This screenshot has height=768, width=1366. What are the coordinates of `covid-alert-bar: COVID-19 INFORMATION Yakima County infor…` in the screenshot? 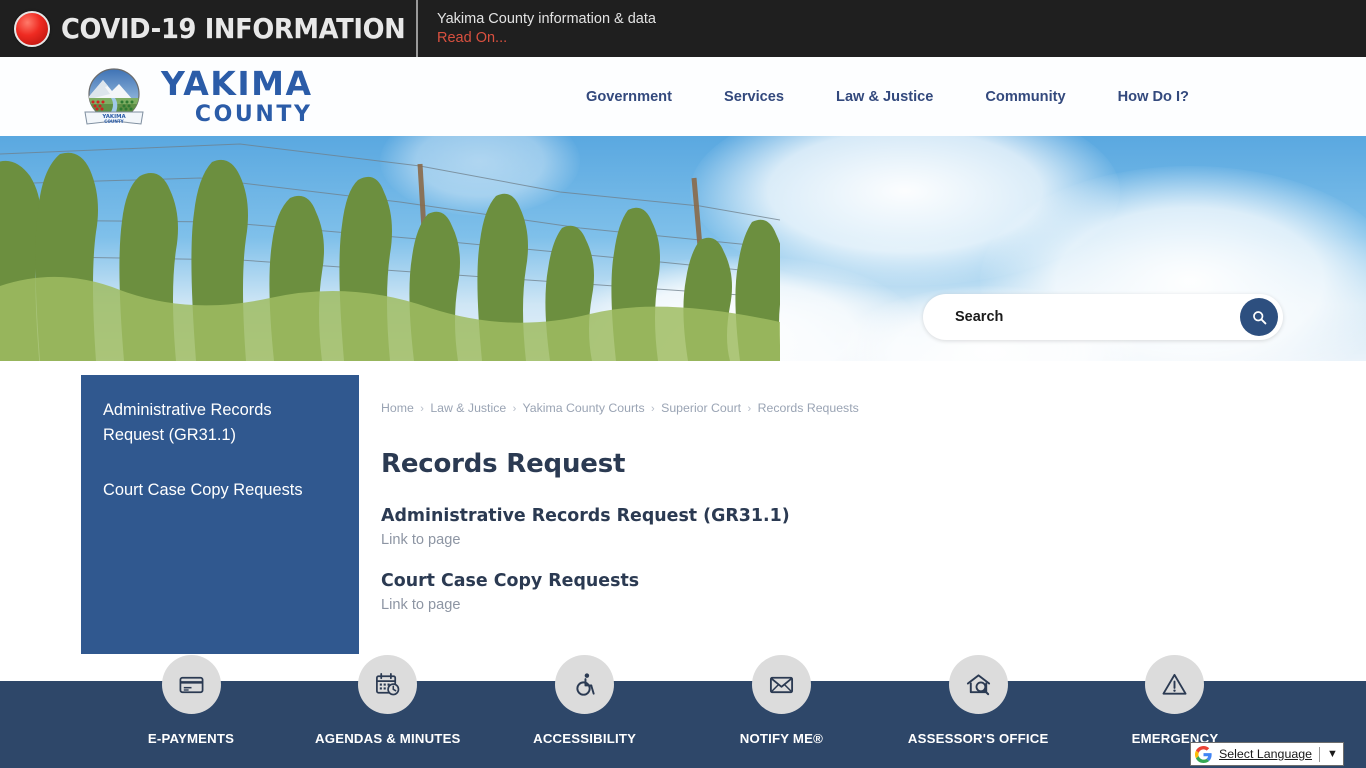 It's located at (683, 28).